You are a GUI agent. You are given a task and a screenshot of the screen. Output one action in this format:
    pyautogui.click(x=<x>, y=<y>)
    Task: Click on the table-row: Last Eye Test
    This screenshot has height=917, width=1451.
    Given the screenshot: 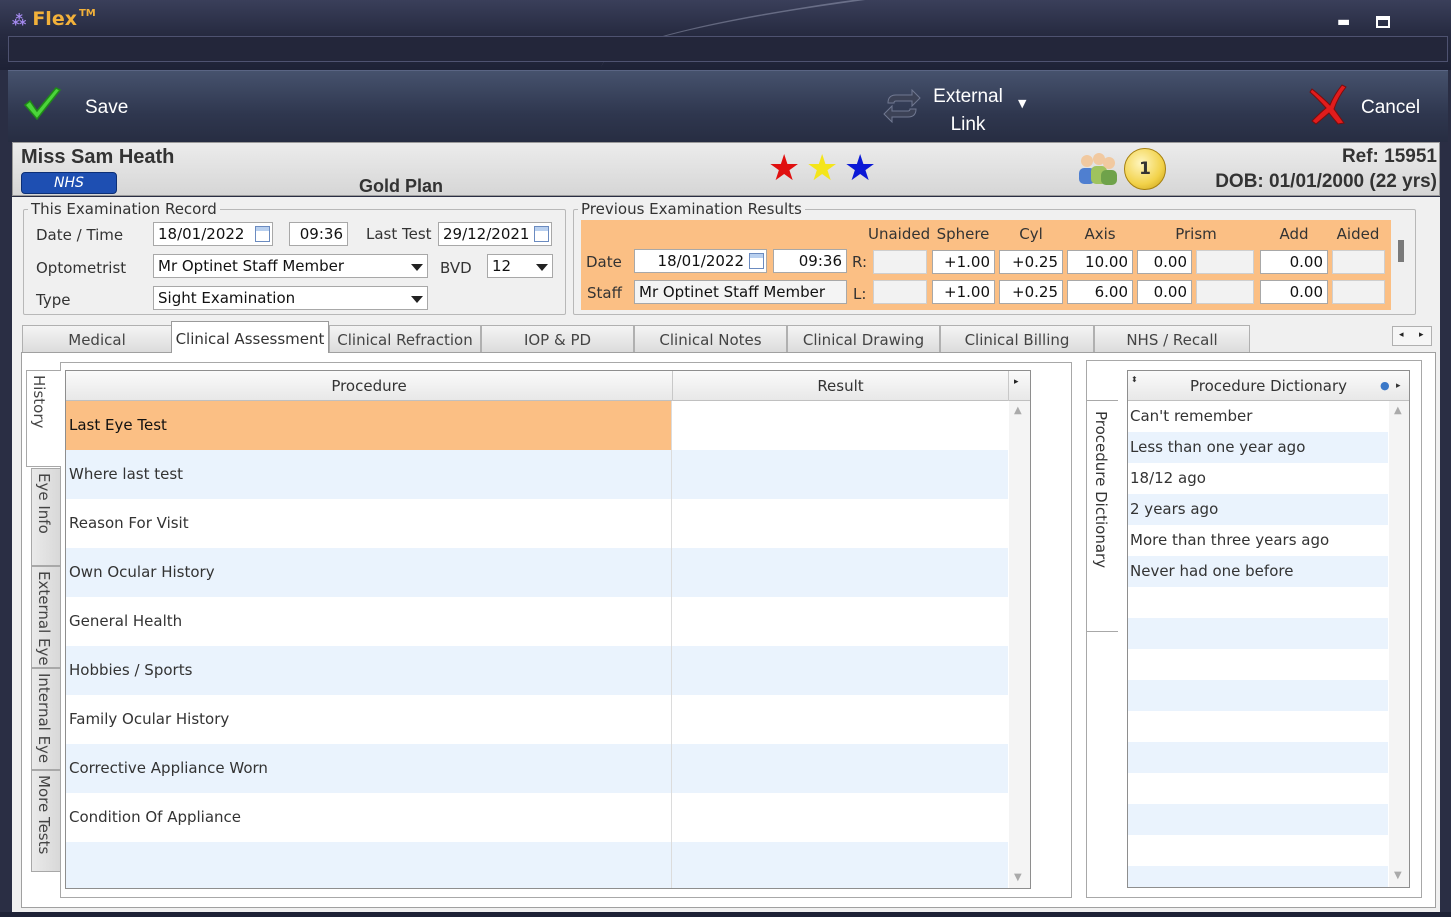 What is the action you would take?
    pyautogui.click(x=537, y=425)
    